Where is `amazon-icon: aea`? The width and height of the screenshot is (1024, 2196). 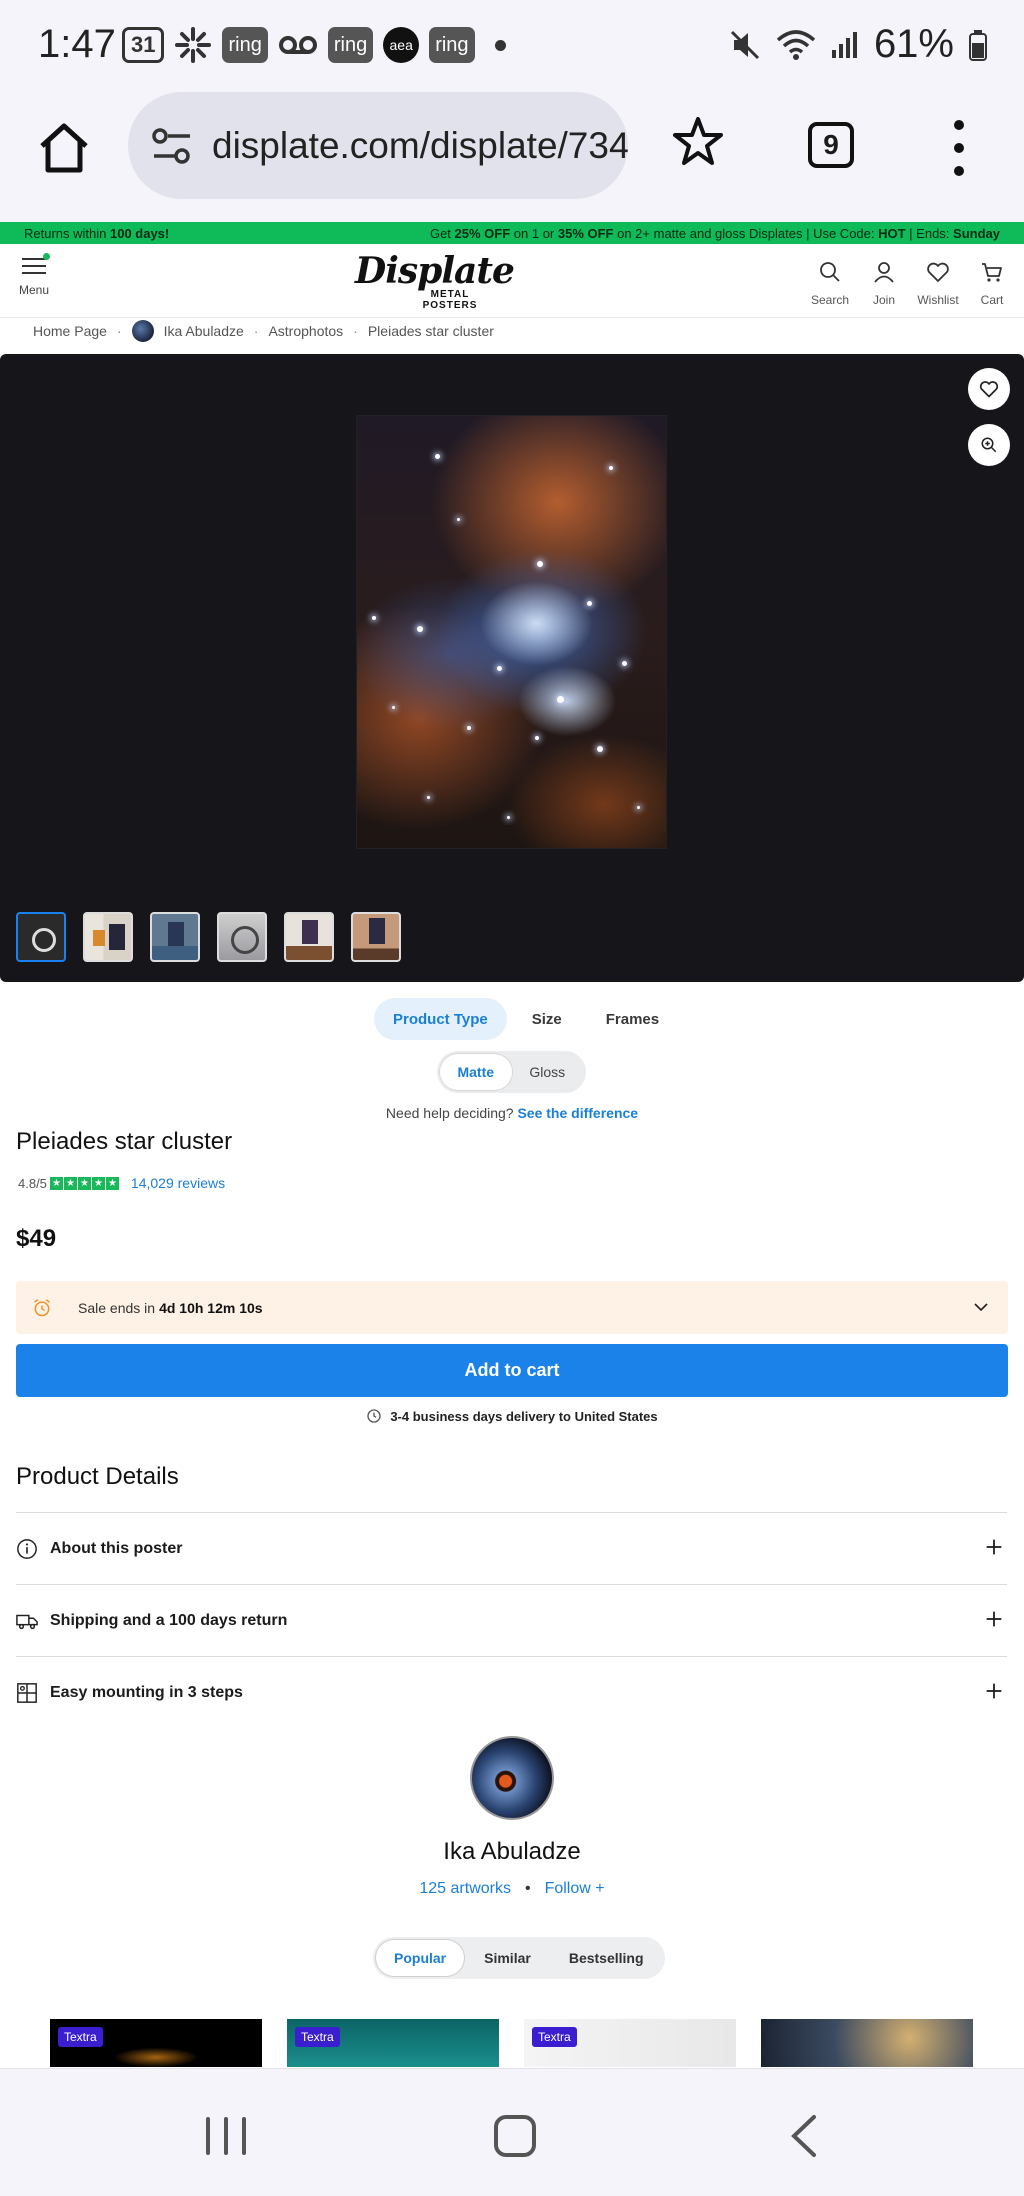
amazon-icon: aea is located at coordinates (401, 45).